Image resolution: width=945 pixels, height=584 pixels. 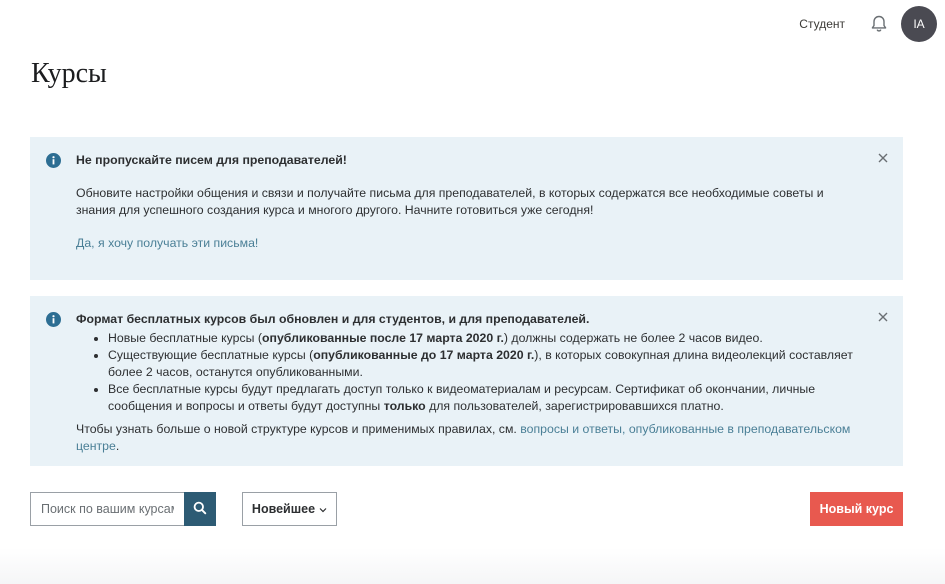 What do you see at coordinates (383, 338) in the screenshot?
I see `bullet-emphasis: опубликованные после 17 марта 2020 г.` at bounding box center [383, 338].